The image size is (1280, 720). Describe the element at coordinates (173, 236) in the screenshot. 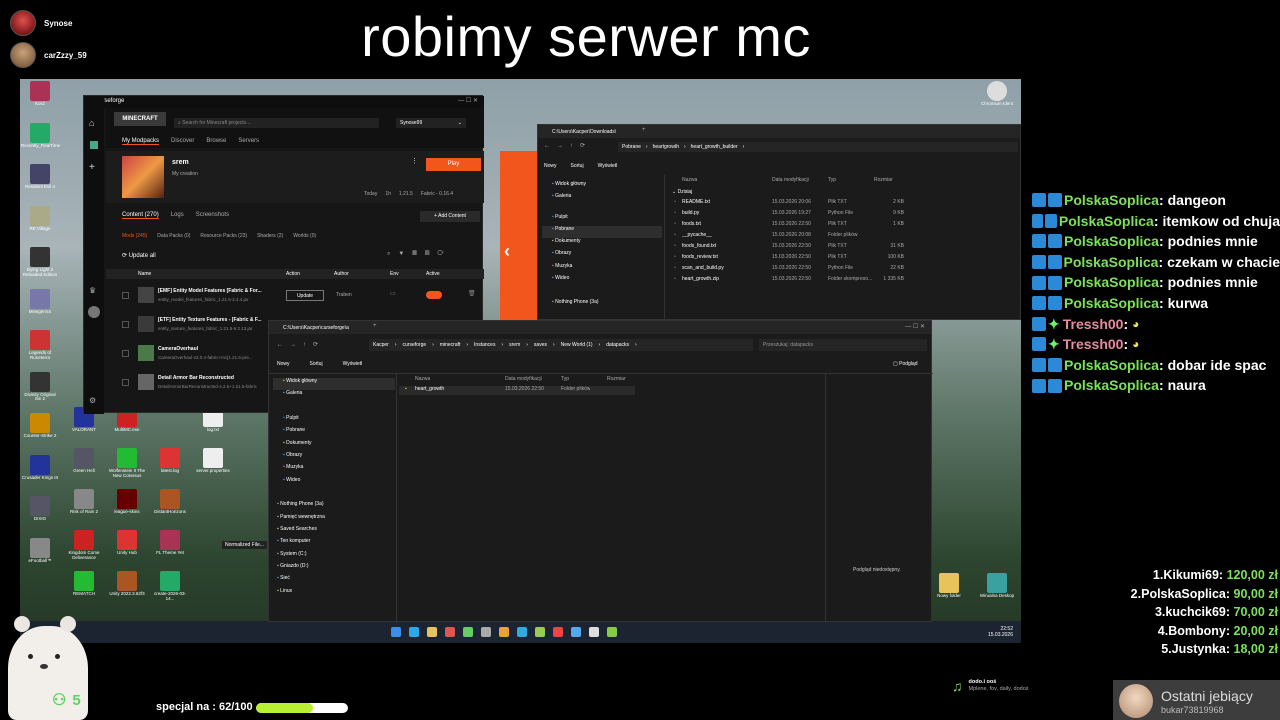

I see `filter-tab: Data Packs (0)` at that location.